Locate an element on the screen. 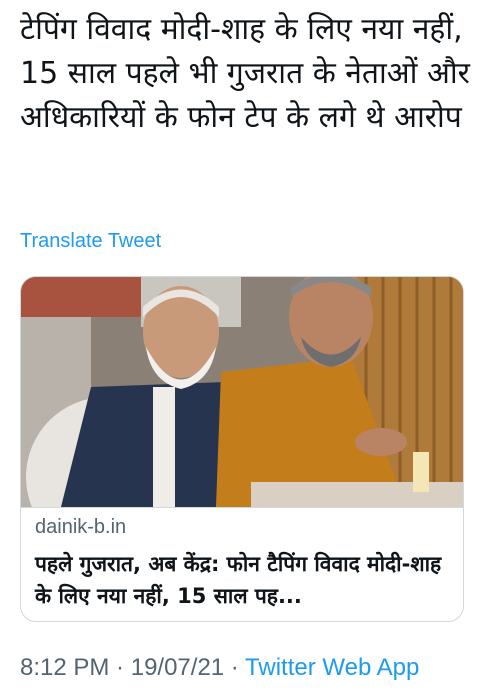 The image size is (484, 700). card-domain: dainik-b.in is located at coordinates (81, 527).